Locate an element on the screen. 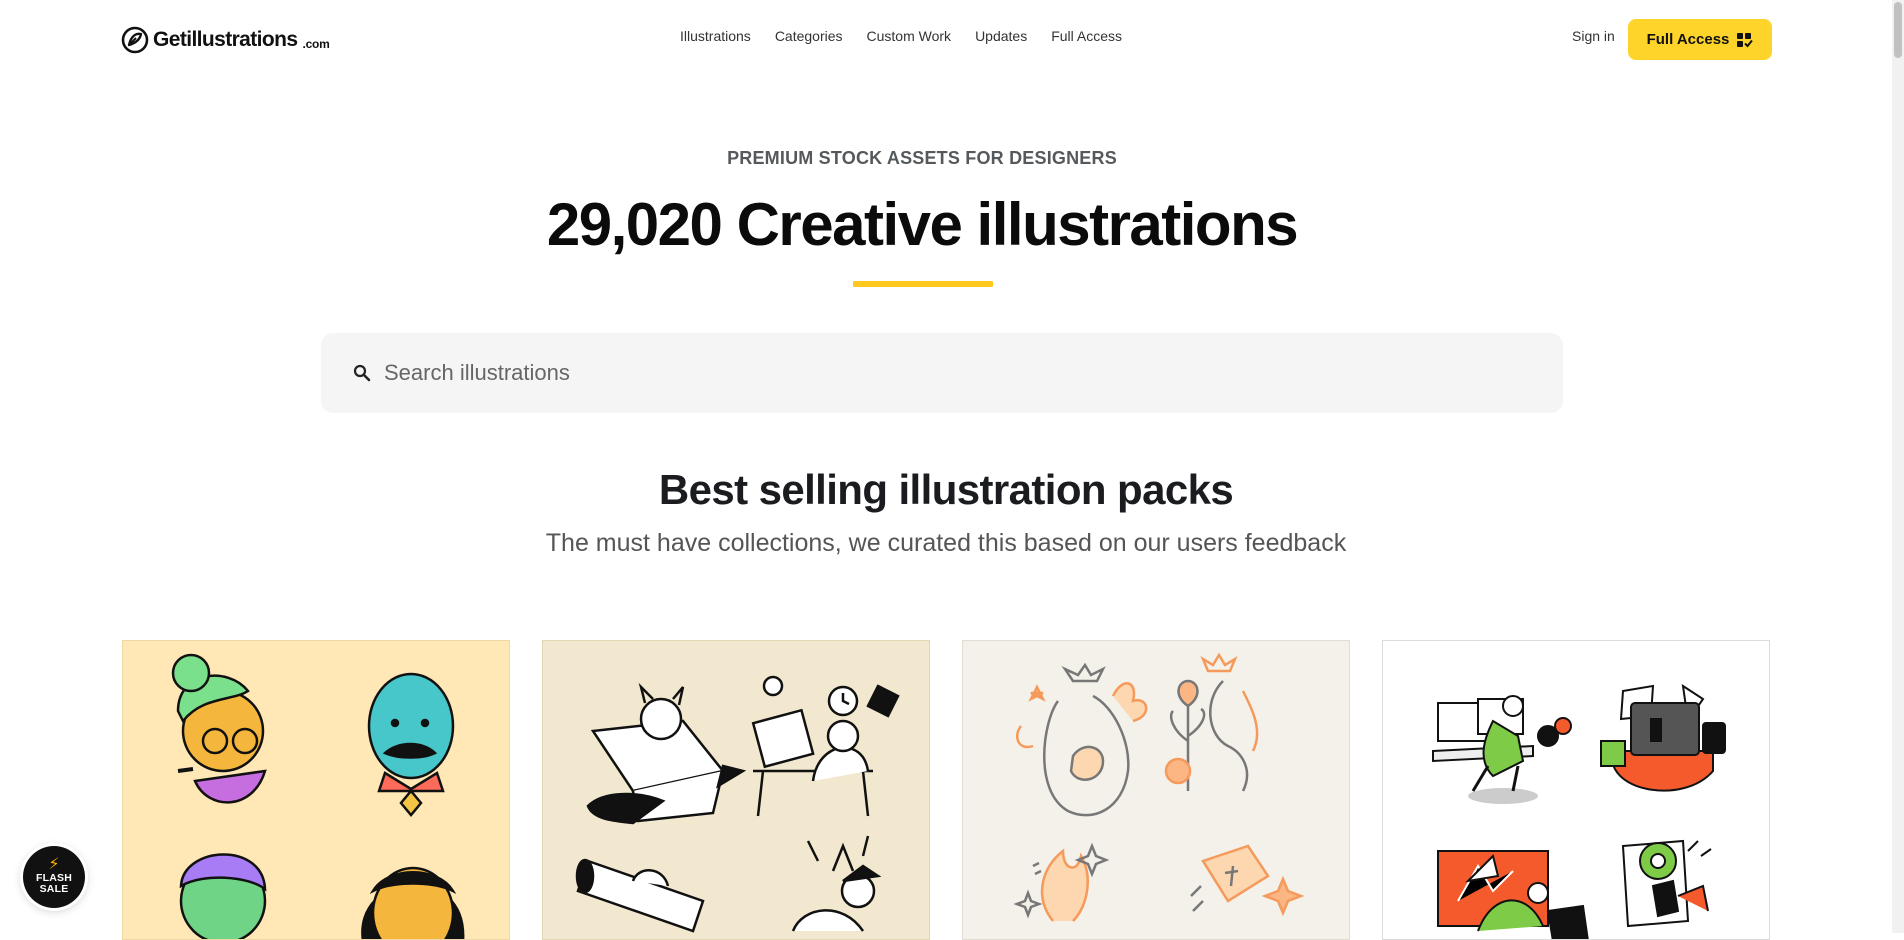 The width and height of the screenshot is (1904, 940). pack-card-faces is located at coordinates (316, 790).